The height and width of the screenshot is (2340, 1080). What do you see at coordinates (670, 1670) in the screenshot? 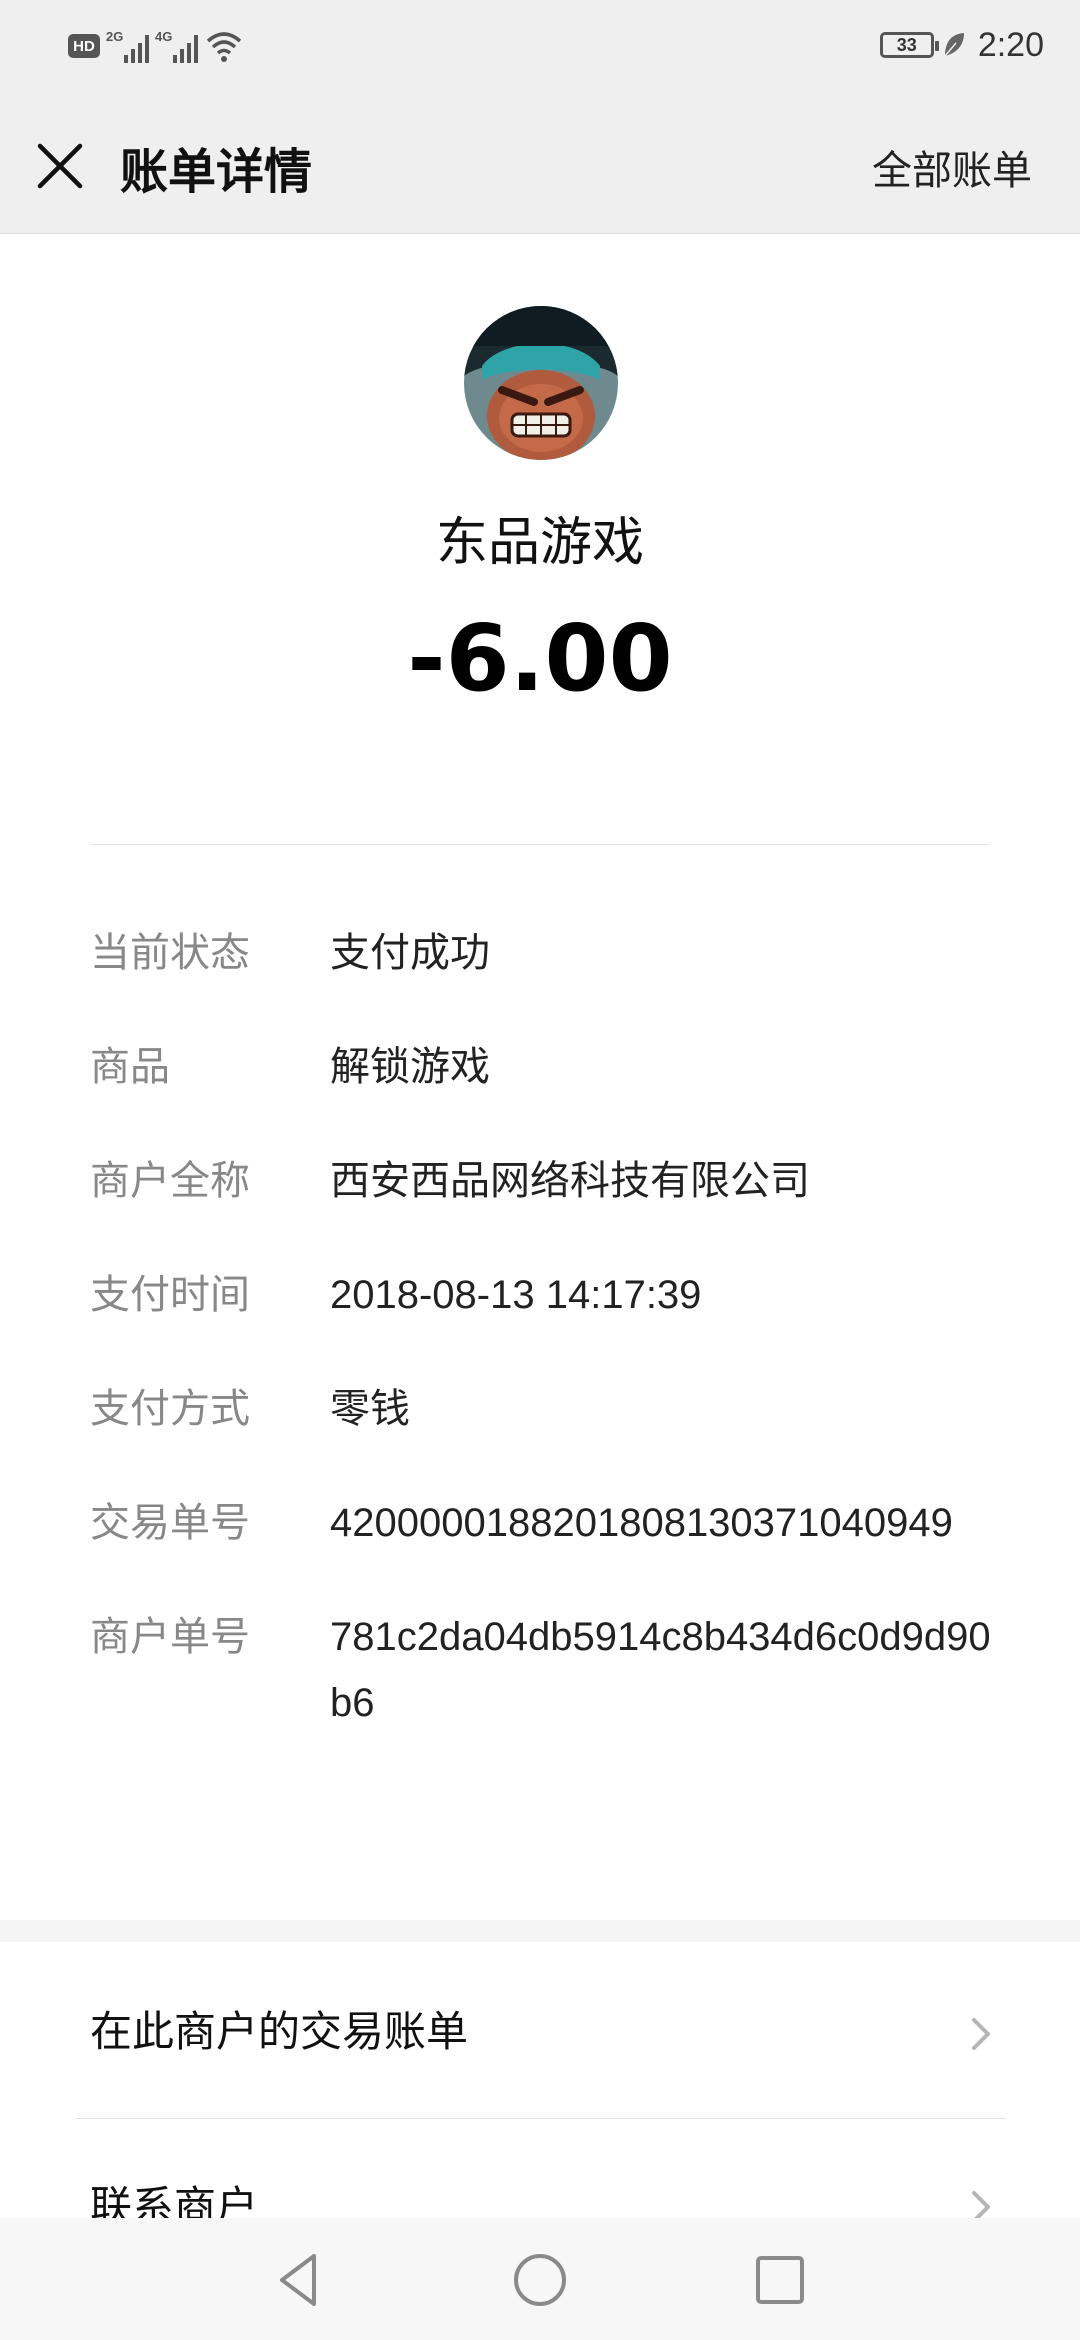
I see `detail-value: 781c2da04db5914c8b434d6c0d9d90b6` at bounding box center [670, 1670].